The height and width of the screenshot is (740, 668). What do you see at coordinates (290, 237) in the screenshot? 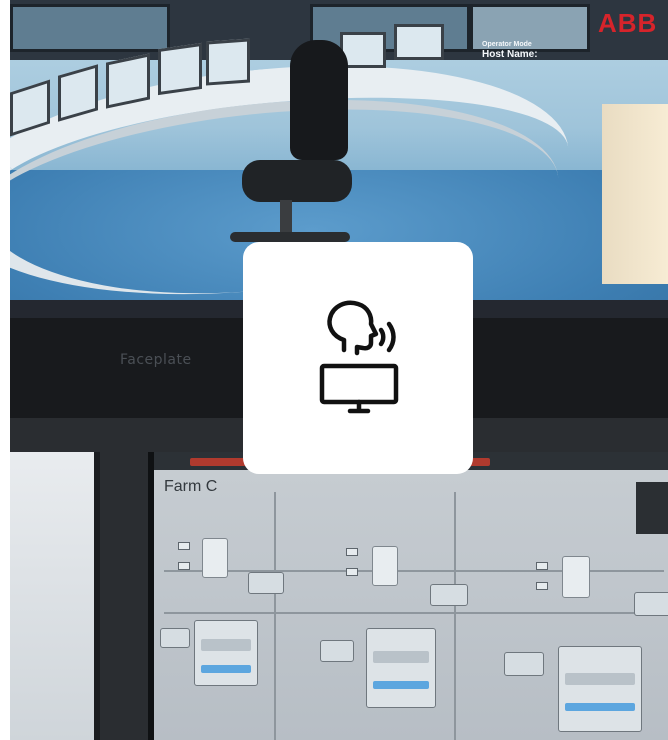
I see `operator-chair-feet` at bounding box center [290, 237].